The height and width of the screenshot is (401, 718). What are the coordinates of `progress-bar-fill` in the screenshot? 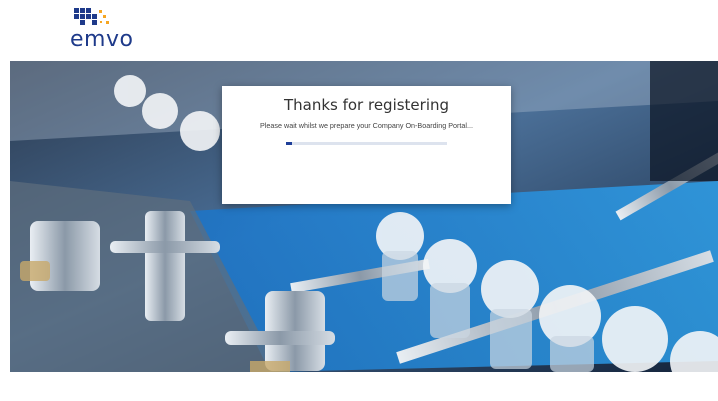 It's located at (289, 143).